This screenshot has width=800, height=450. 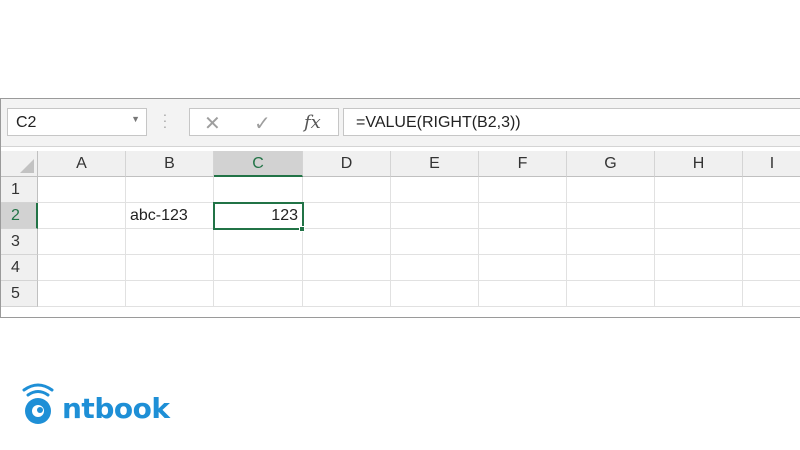 I want to click on cell-f1, so click(x=523, y=190).